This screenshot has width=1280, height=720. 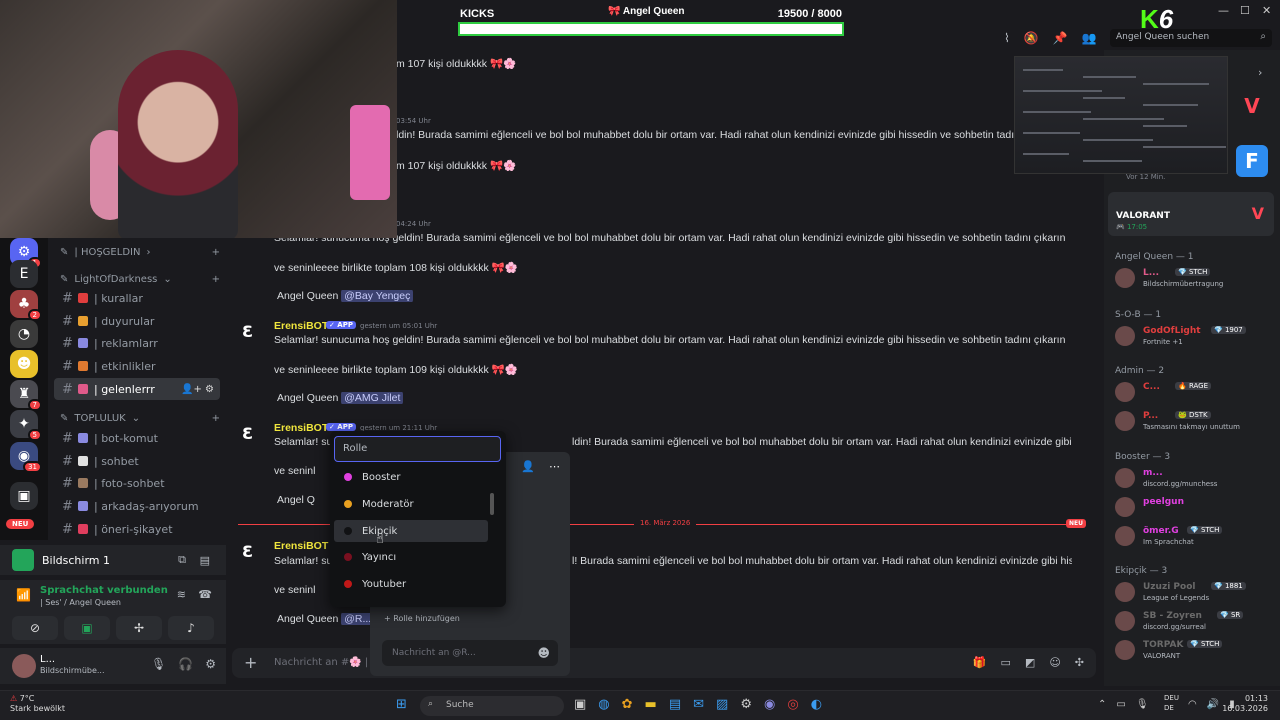 I want to click on search-input: Angel Queen suchen ⌕, so click(x=1191, y=38).